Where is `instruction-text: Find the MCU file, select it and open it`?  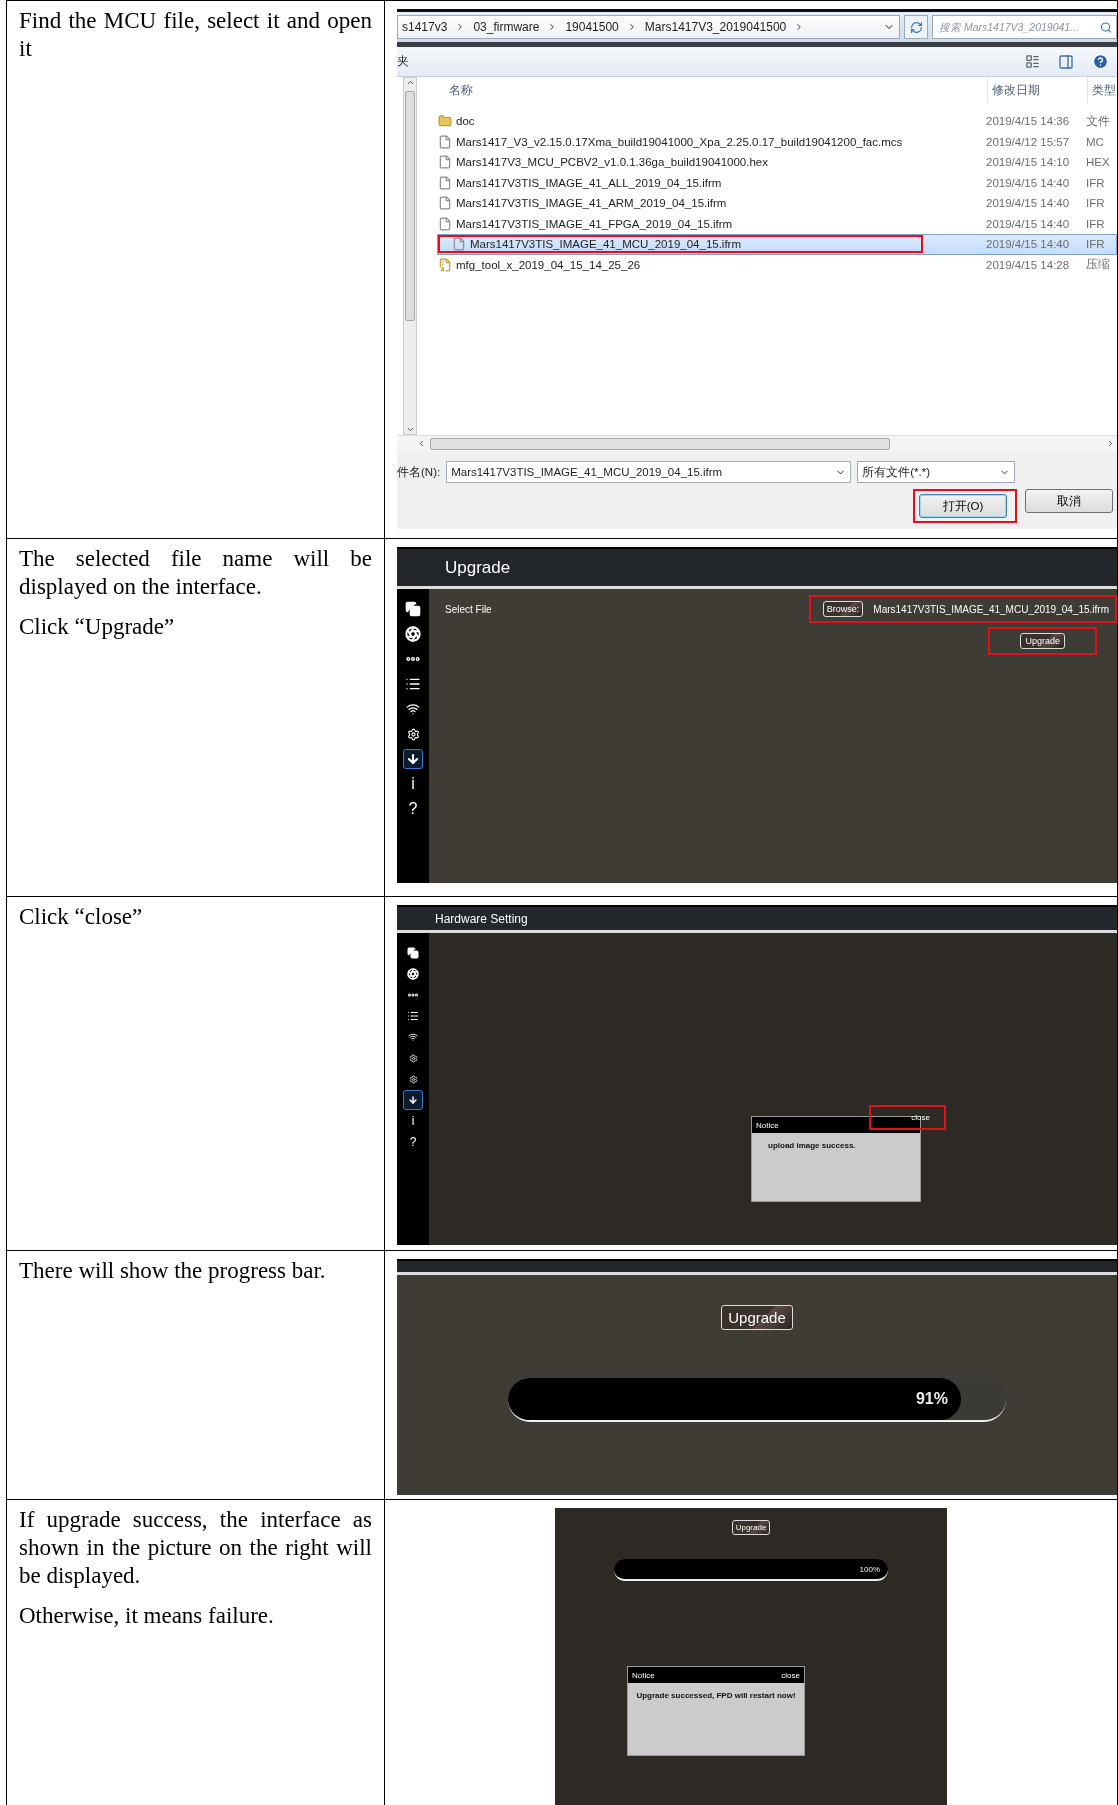 instruction-text: Find the MCU file, select it and open it is located at coordinates (195, 35).